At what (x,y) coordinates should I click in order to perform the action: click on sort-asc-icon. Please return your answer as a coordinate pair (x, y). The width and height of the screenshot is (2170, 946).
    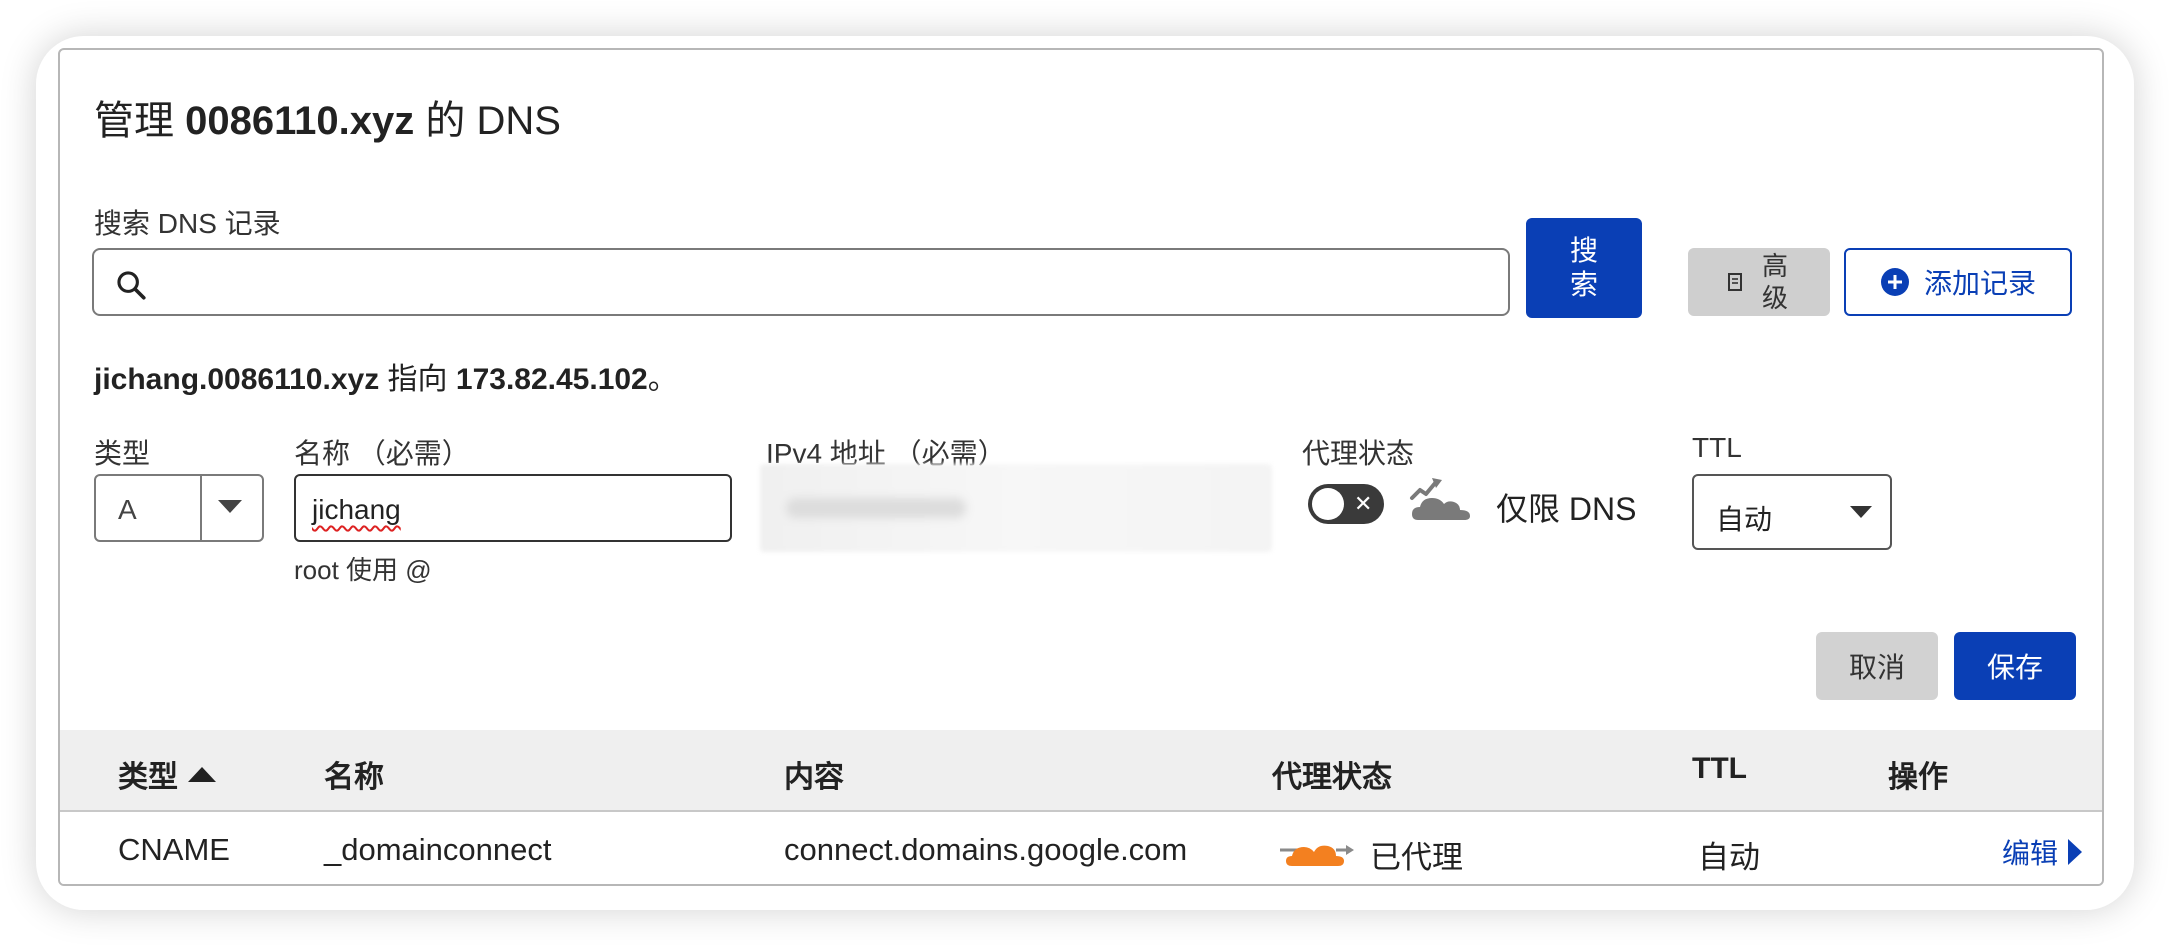
    Looking at the image, I should click on (202, 774).